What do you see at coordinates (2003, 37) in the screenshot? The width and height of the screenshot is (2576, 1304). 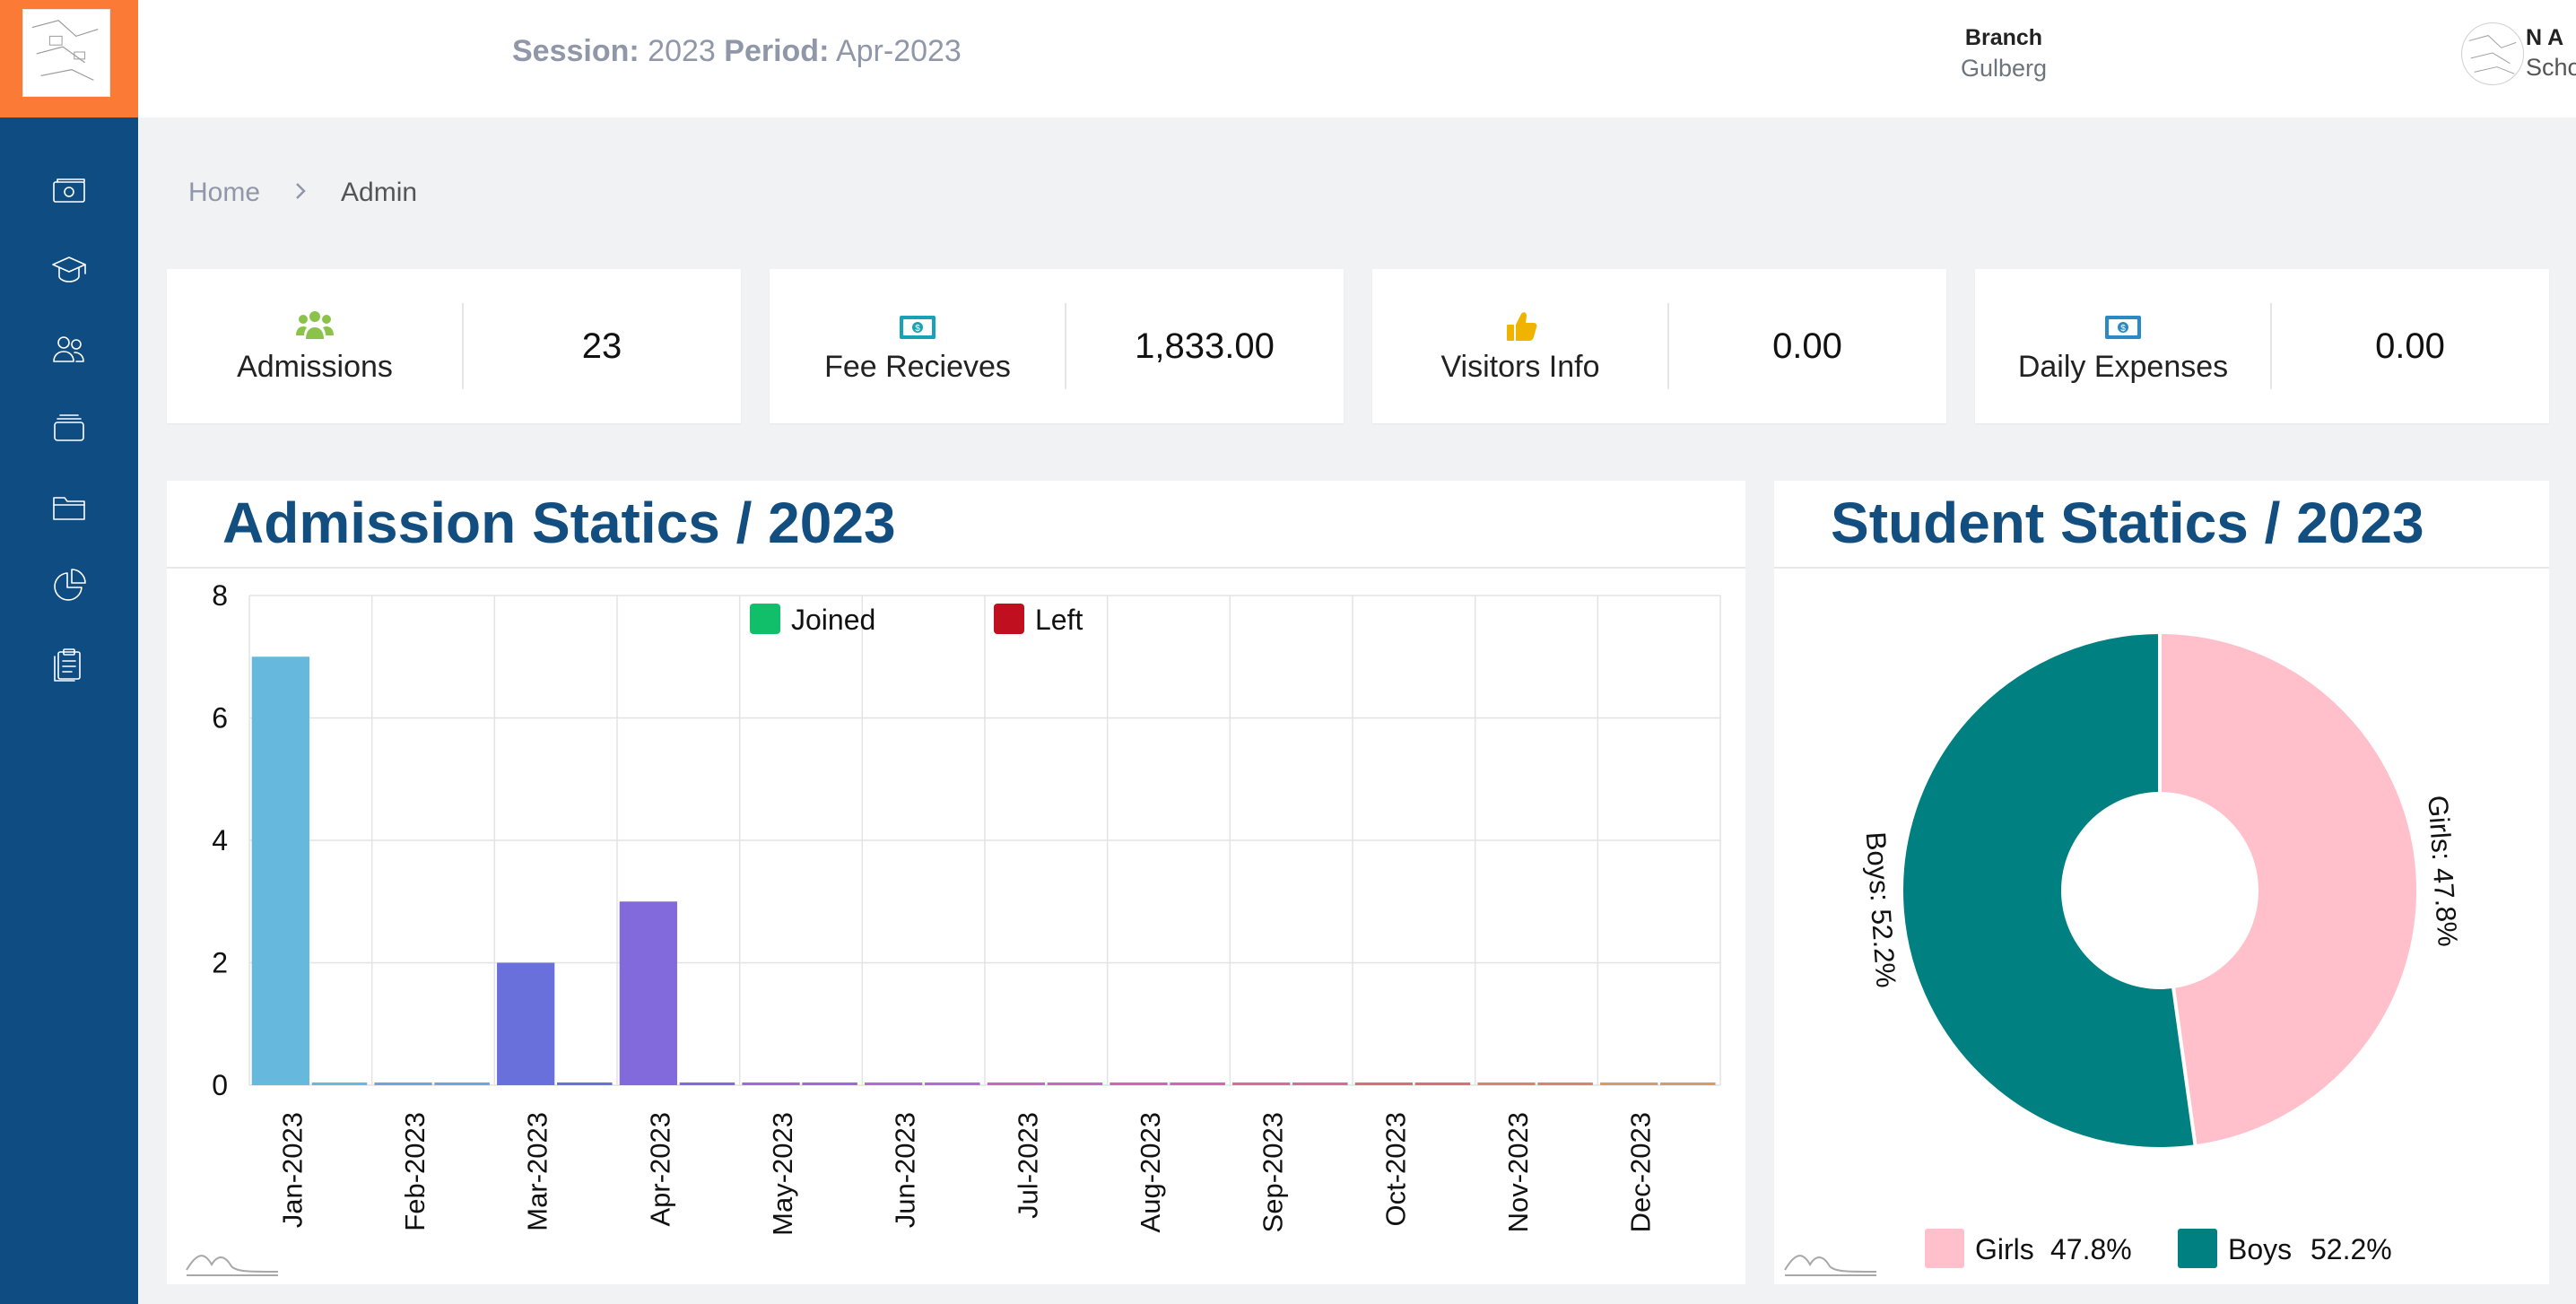 I see `branch-label: Branch` at bounding box center [2003, 37].